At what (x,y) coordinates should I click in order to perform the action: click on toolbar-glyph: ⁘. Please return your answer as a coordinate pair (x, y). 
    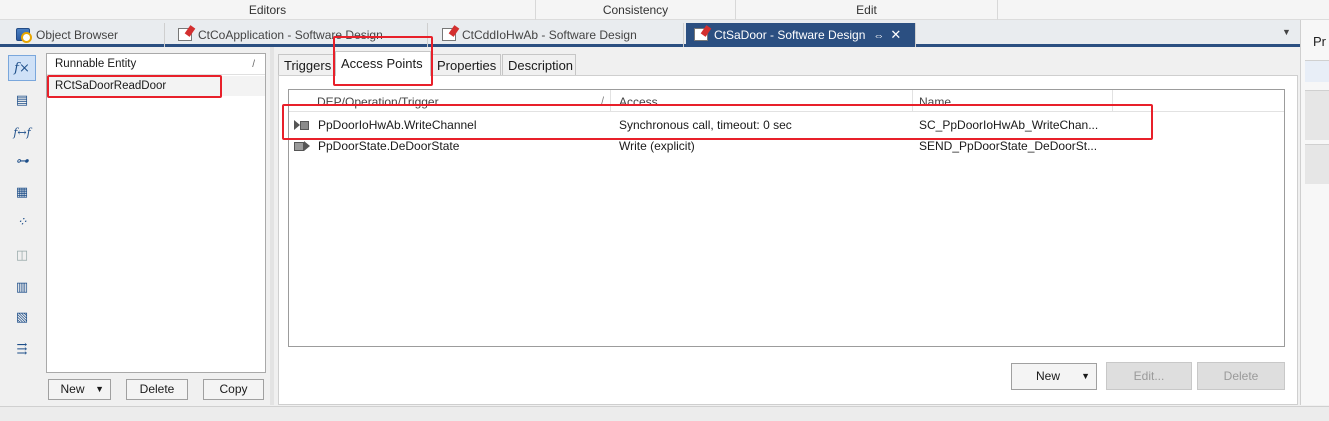
    Looking at the image, I should click on (22, 222).